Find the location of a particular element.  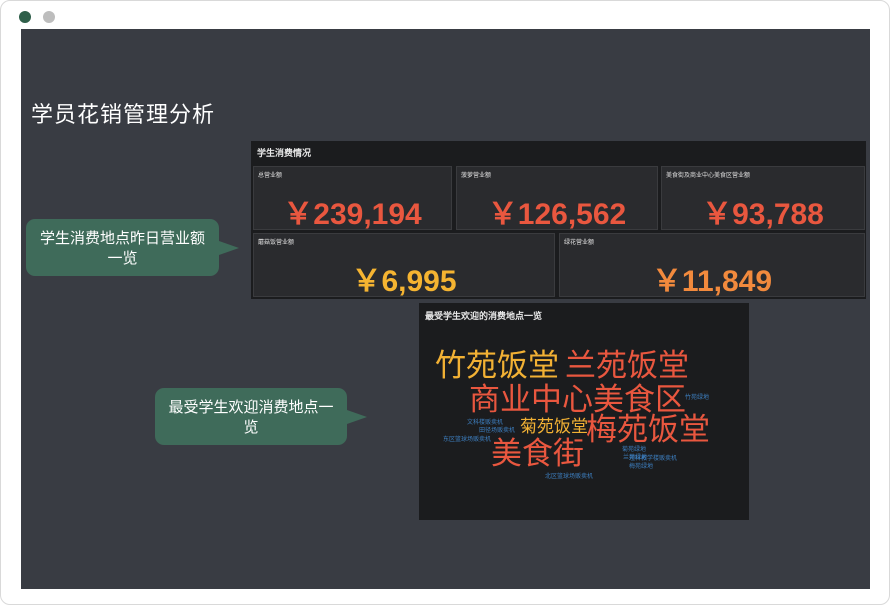

word-cloud-item: 文科楼贩卖机 is located at coordinates (485, 423).